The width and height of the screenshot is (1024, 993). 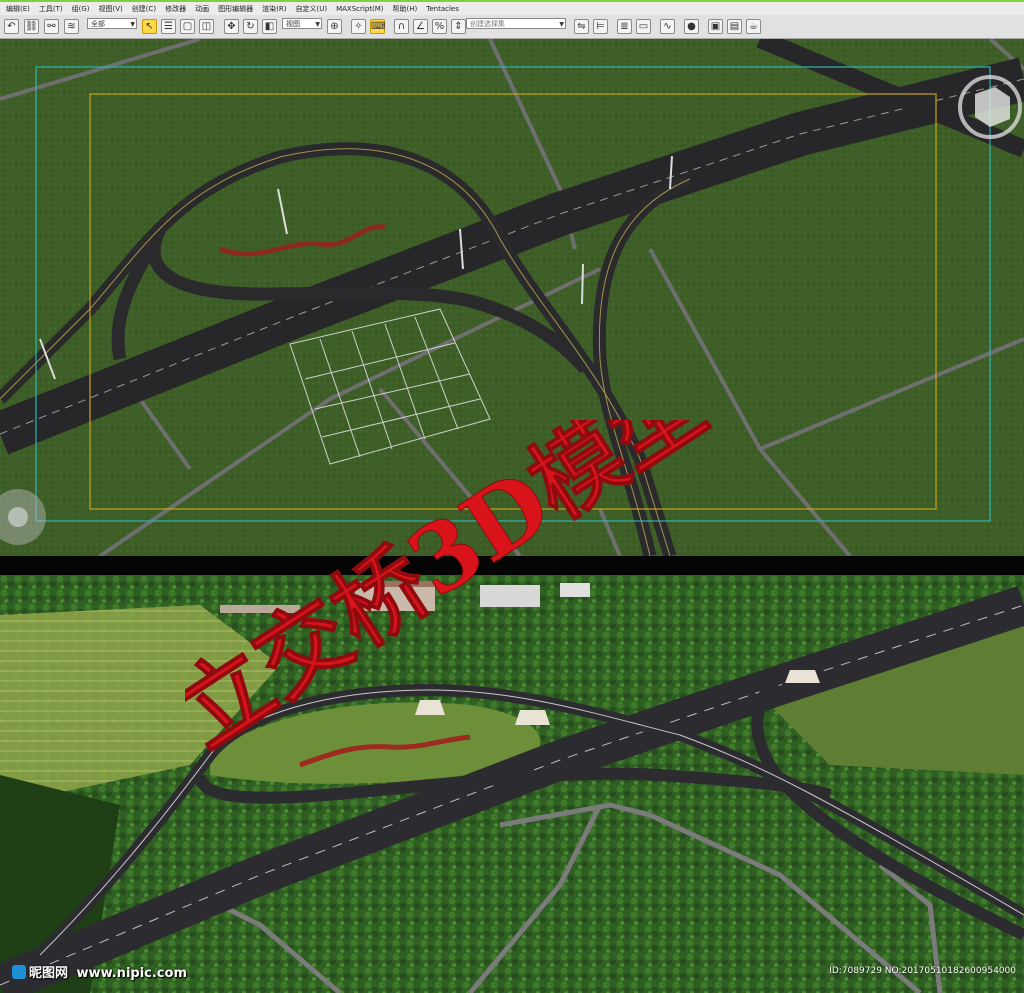 I want to click on selection-filter-value: 全部, so click(x=98, y=24).